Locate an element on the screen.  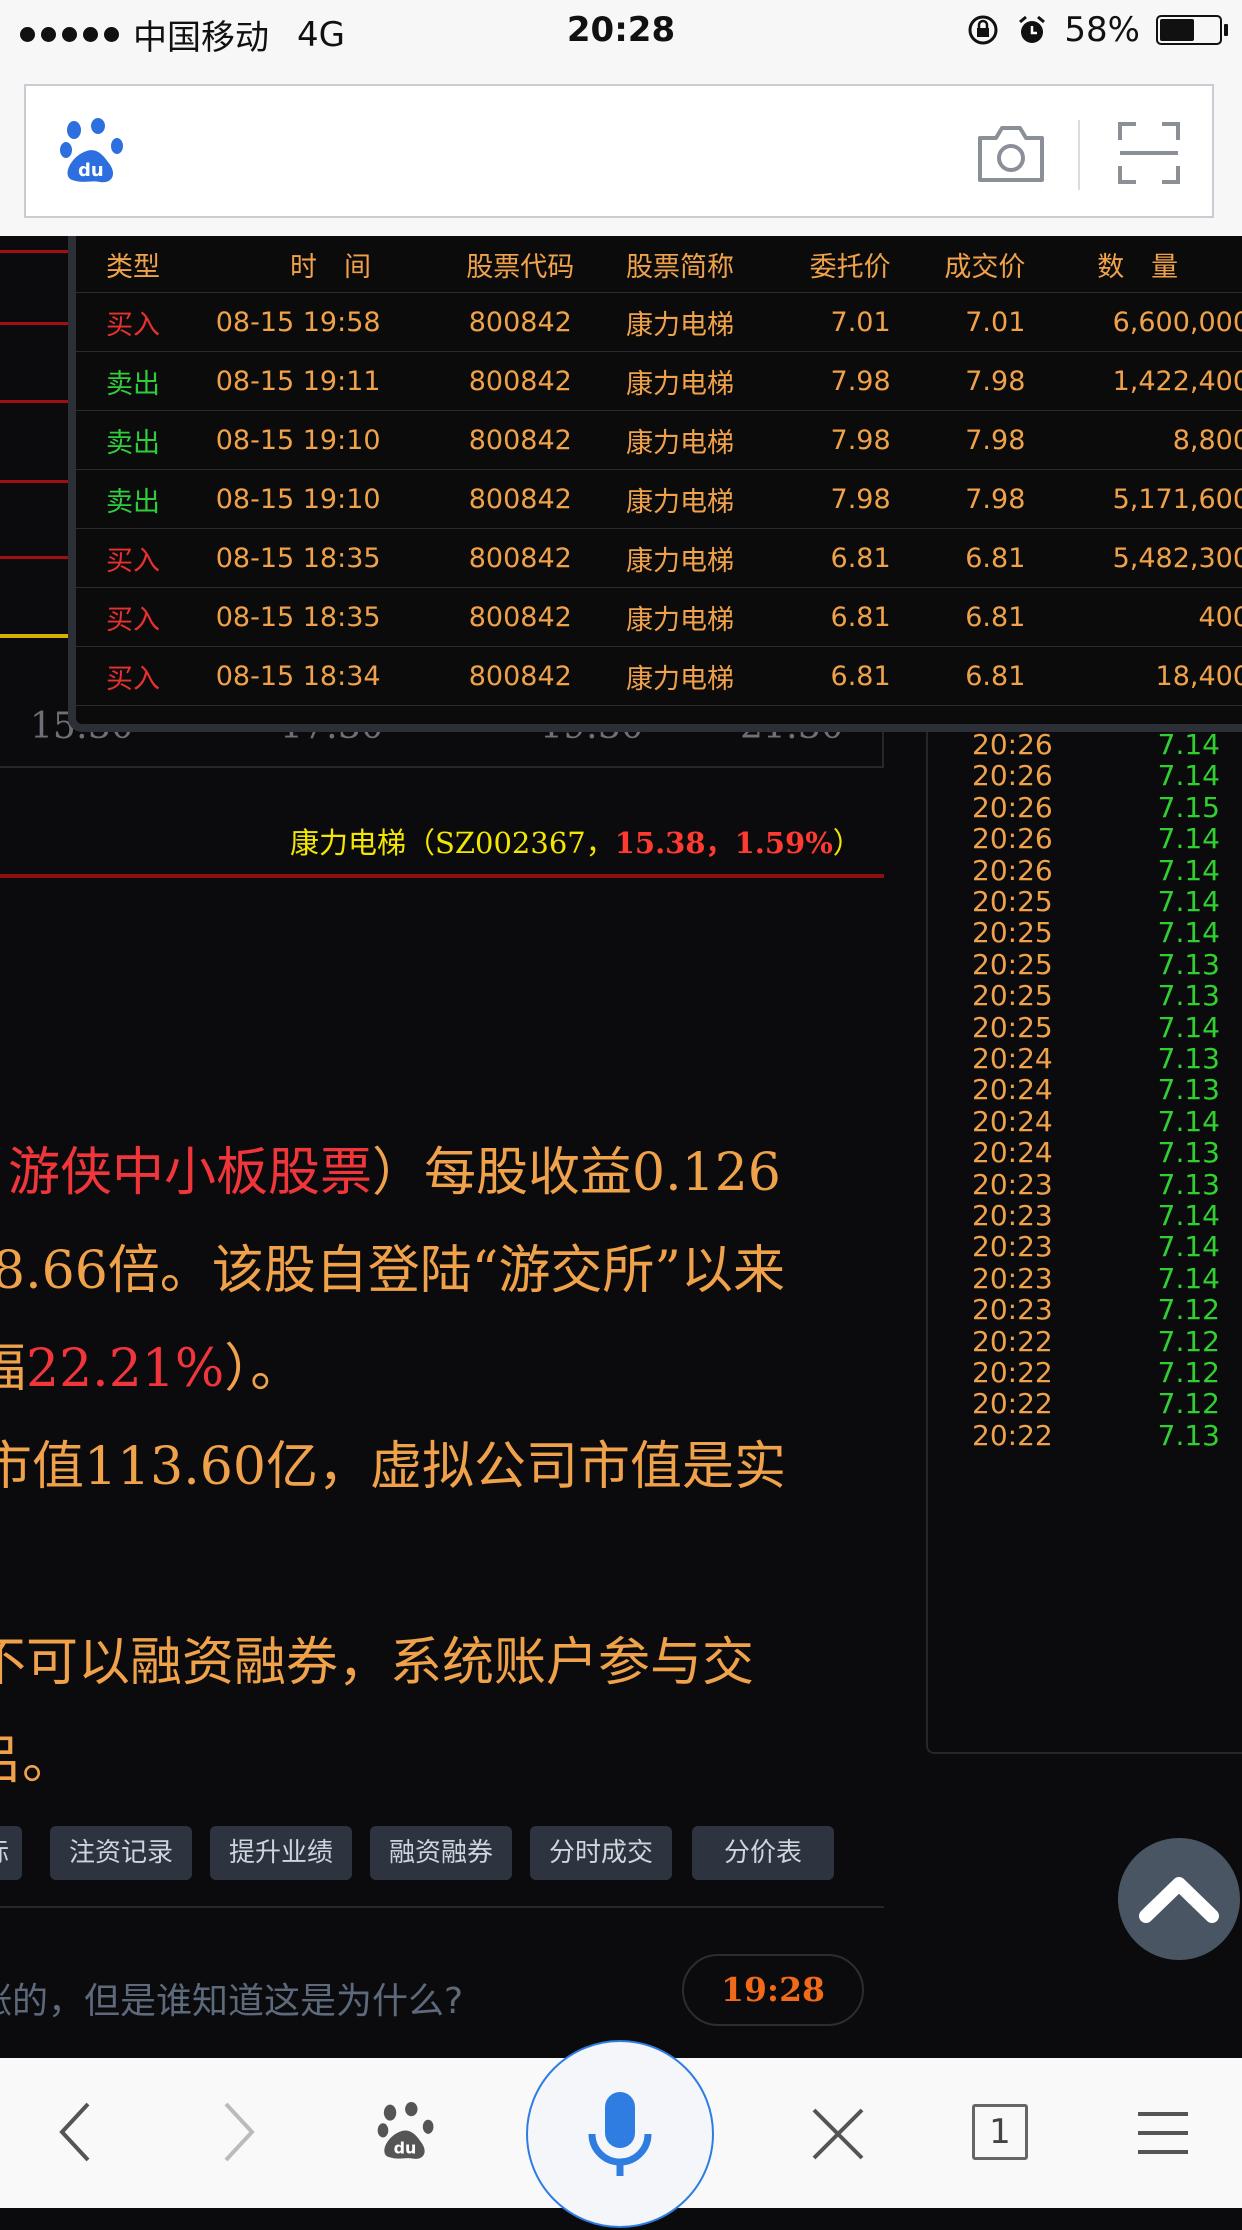
trade-entrust-price: 7.98 is located at coordinates (827, 440).